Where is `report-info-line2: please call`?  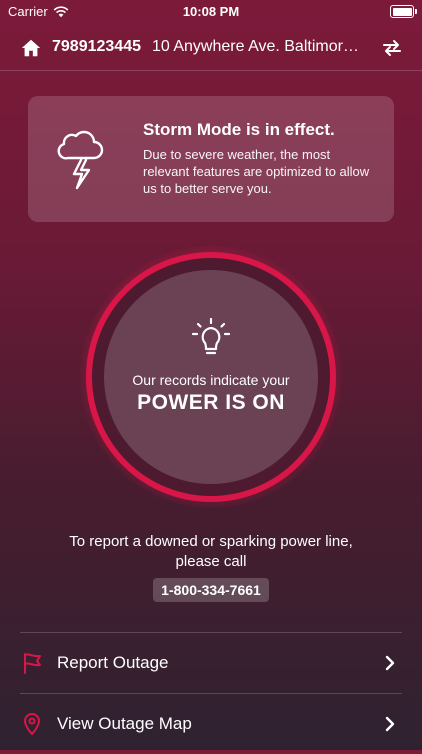 report-info-line2: please call is located at coordinates (211, 561).